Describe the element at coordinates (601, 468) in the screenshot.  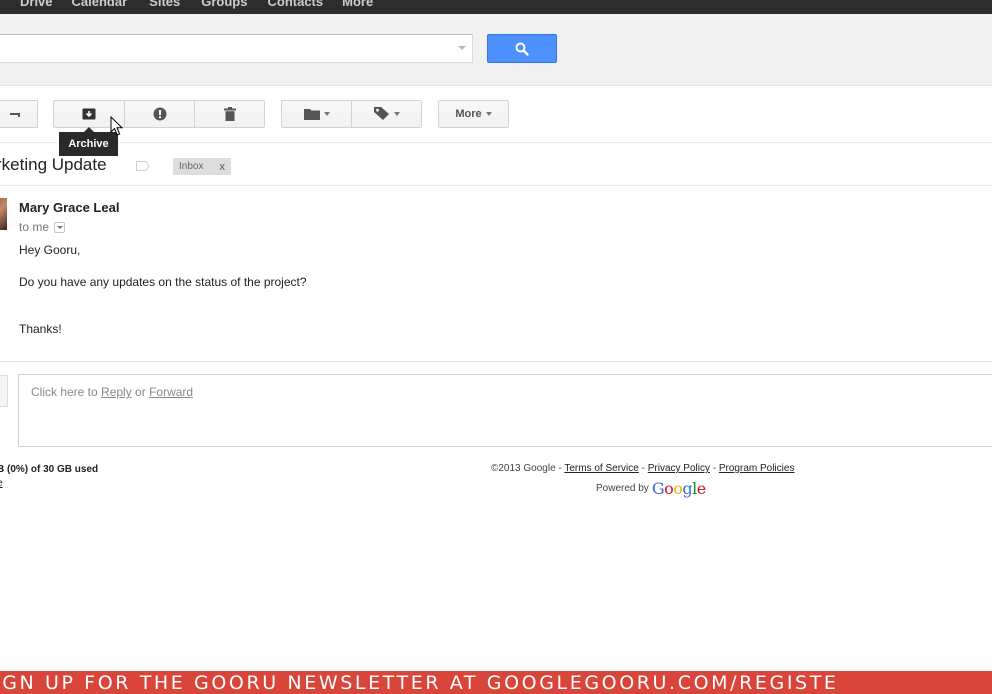
I see `terms-link: Terms of Service` at that location.